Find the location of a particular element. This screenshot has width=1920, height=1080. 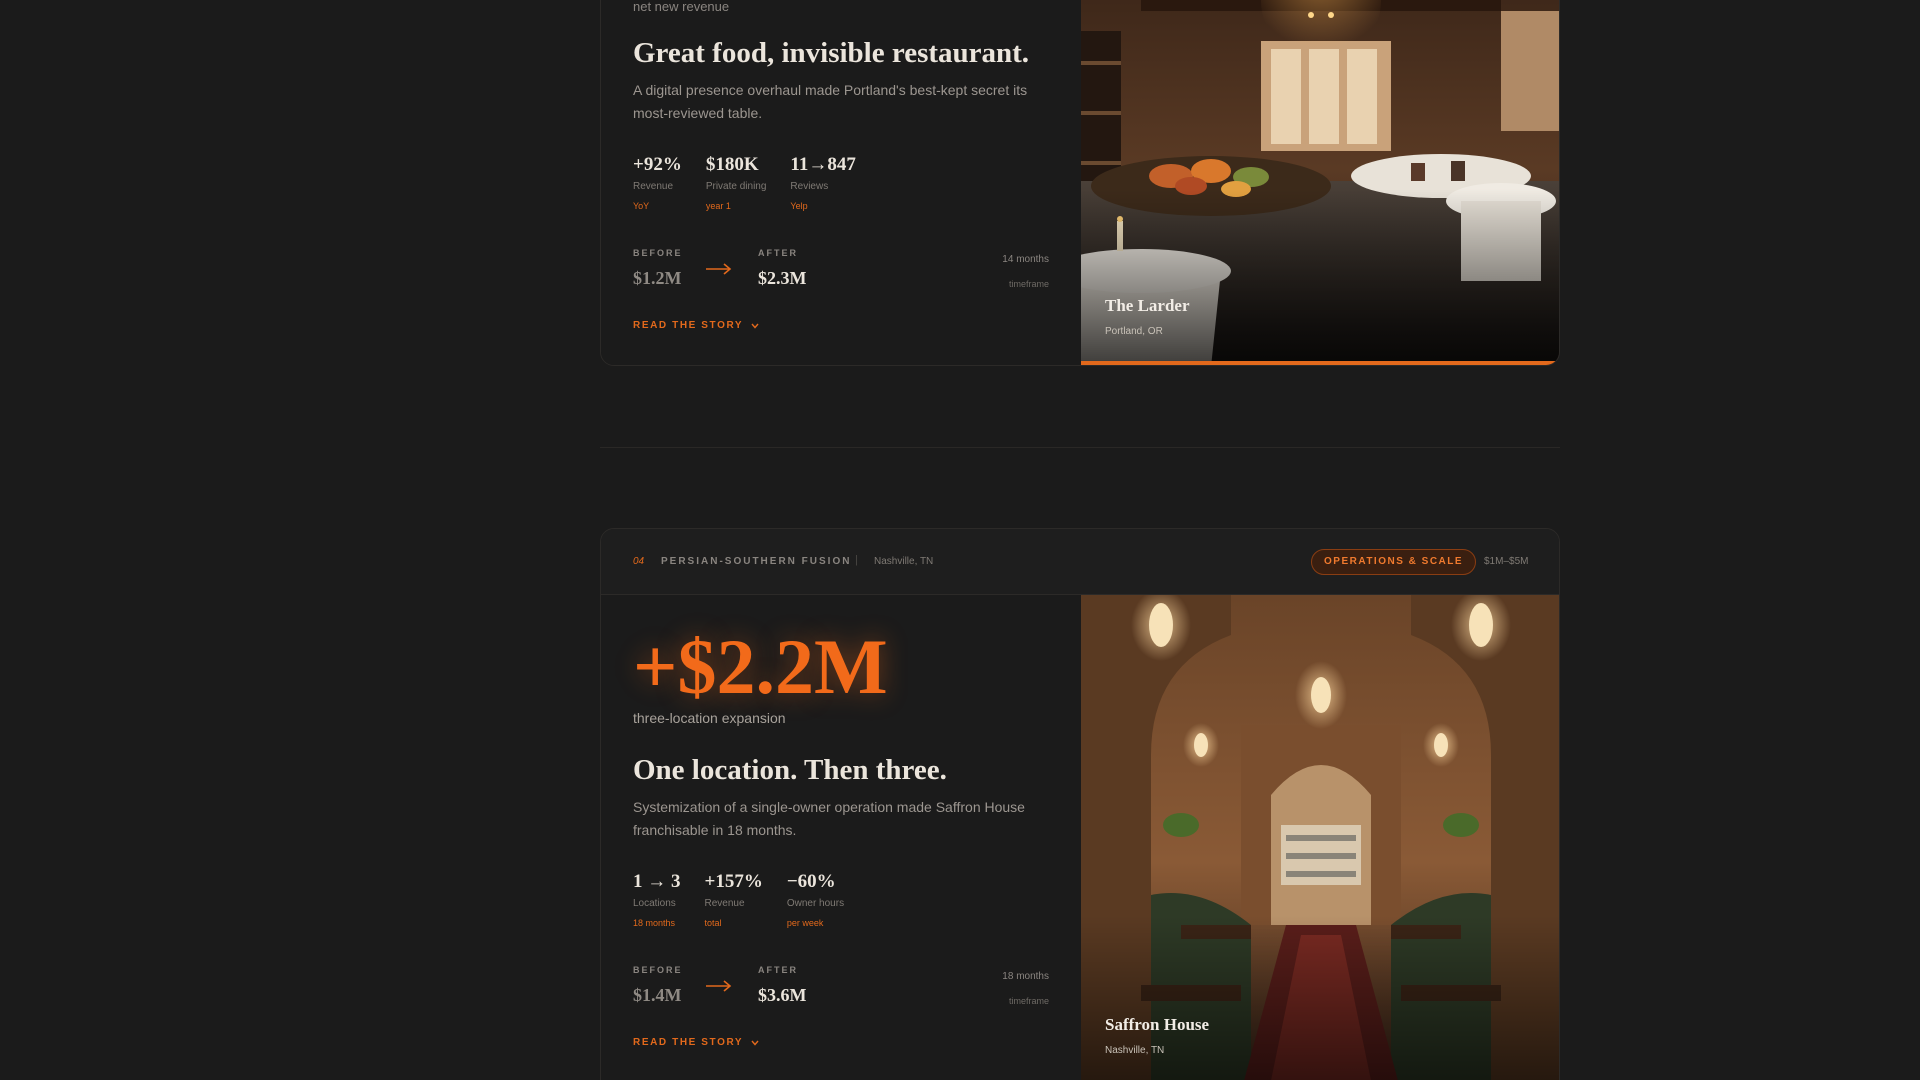

case-number: 04 is located at coordinates (639, 561).